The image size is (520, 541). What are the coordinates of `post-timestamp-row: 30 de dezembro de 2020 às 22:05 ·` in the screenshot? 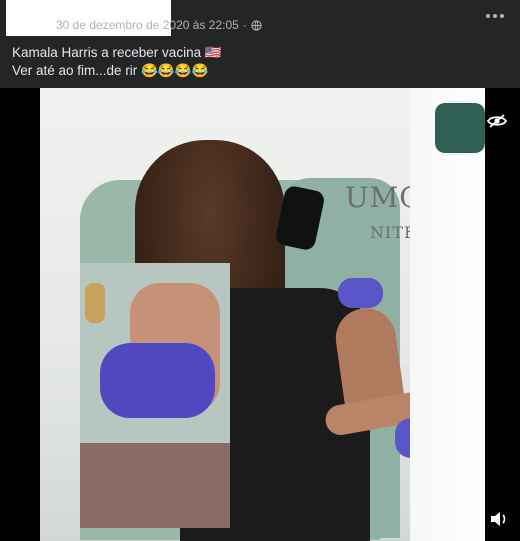 It's located at (159, 25).